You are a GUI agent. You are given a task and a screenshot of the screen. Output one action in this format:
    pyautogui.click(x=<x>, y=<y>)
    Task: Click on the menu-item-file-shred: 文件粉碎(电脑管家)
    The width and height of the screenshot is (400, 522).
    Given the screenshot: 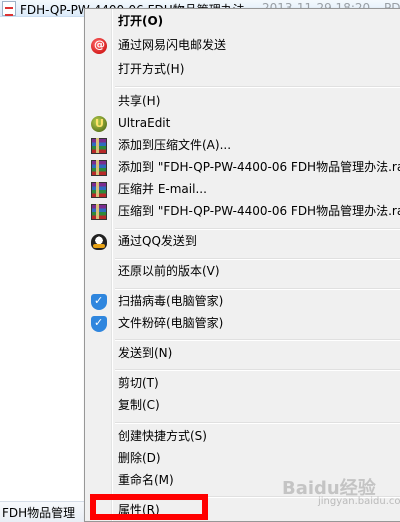 What is the action you would take?
    pyautogui.click(x=243, y=324)
    